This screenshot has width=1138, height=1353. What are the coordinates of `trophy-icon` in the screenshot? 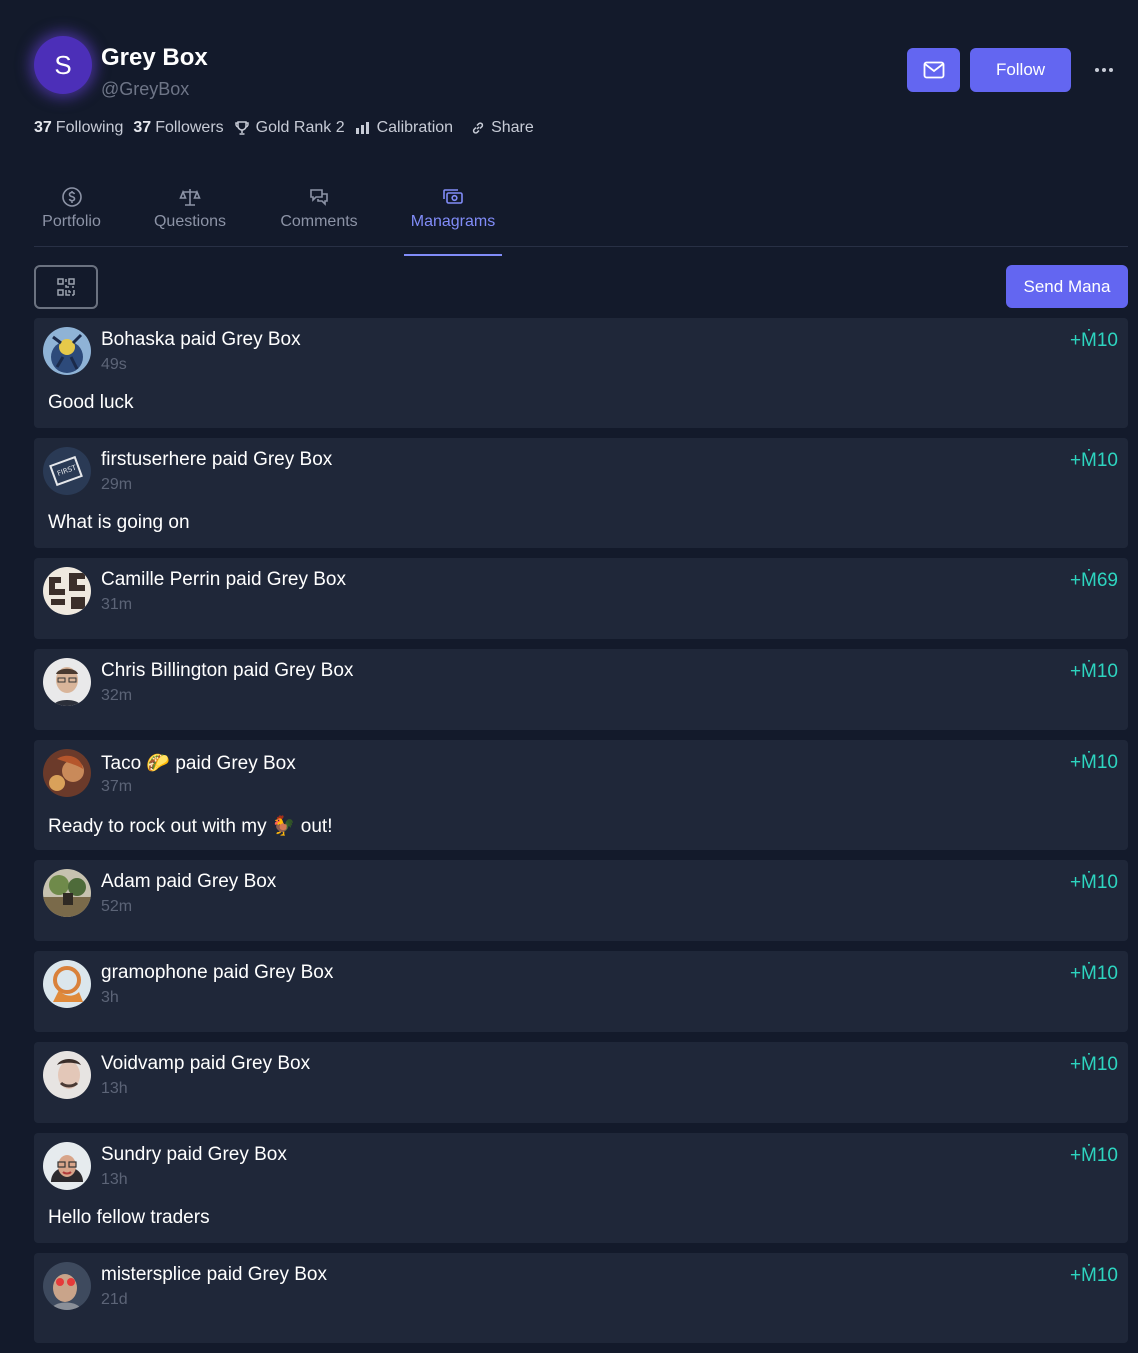 It's located at (242, 128).